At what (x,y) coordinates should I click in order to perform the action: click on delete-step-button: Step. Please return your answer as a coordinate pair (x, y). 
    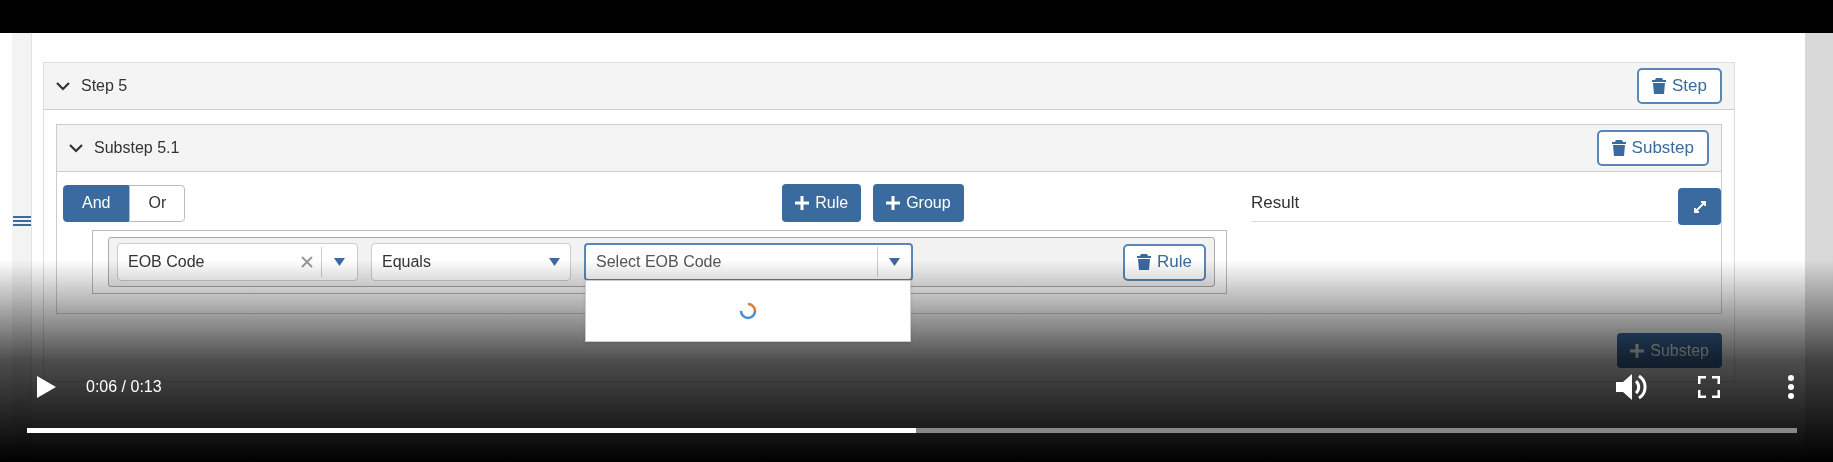
    Looking at the image, I should click on (1679, 86).